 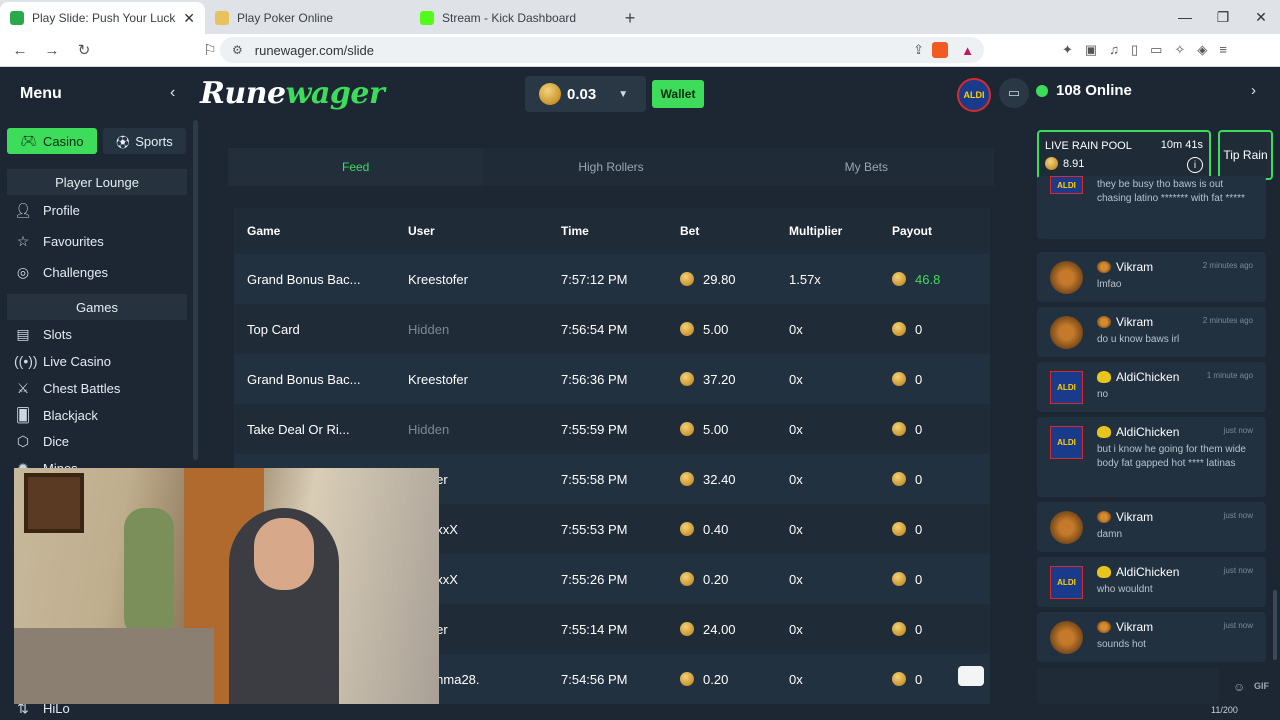 What do you see at coordinates (1128, 686) in the screenshot?
I see `chat-input` at bounding box center [1128, 686].